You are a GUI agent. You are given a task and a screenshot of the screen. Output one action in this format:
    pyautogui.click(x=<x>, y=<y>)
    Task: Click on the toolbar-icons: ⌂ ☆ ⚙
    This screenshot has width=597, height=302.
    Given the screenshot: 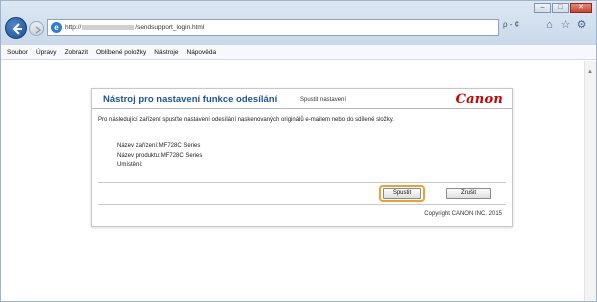 What is the action you would take?
    pyautogui.click(x=565, y=25)
    